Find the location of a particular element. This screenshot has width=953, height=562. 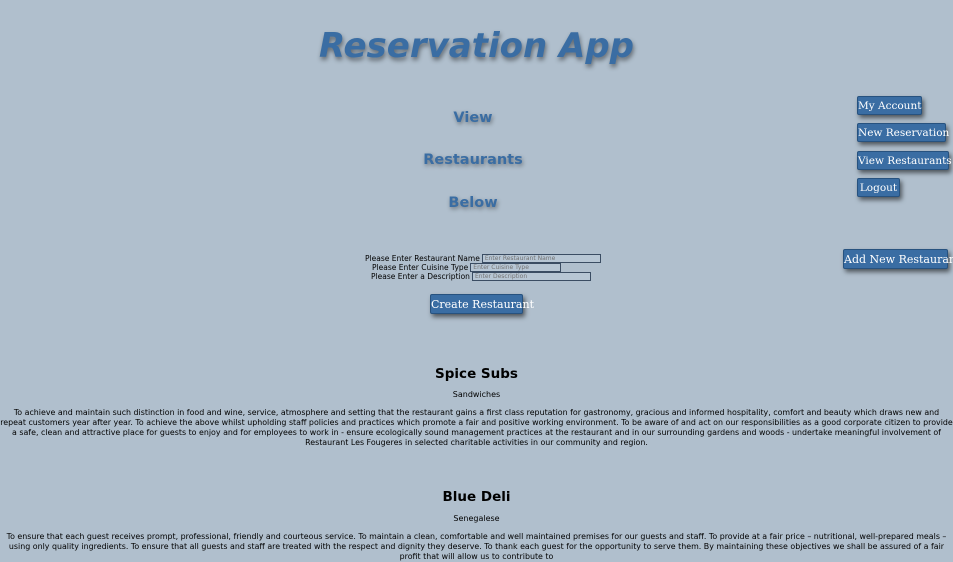

restaurant-name-label: Please Enter Restaurant Name is located at coordinates (422, 258).